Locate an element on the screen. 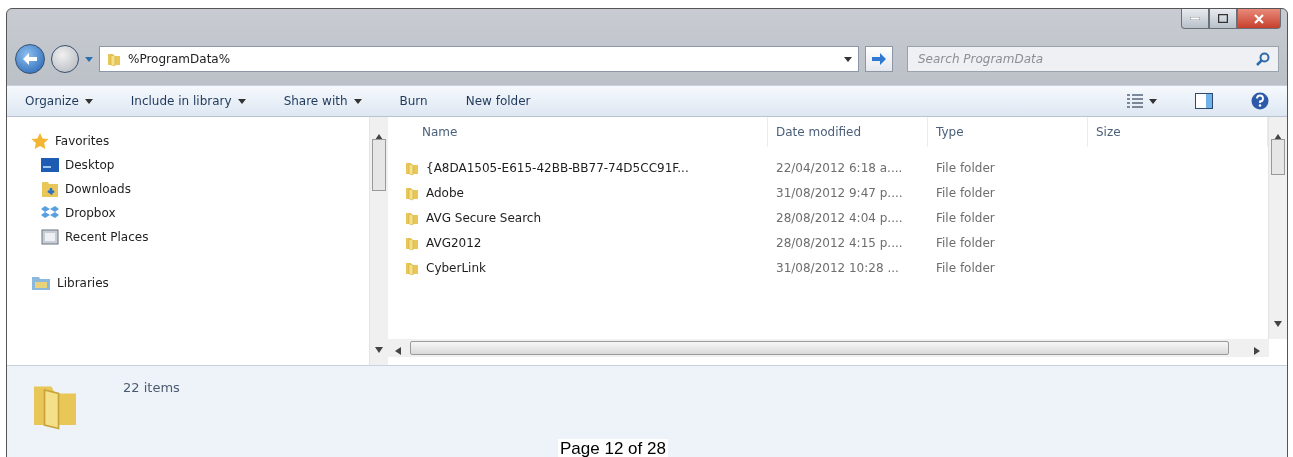 The width and height of the screenshot is (1293, 457). address-path: %ProgramData% is located at coordinates (180, 59).